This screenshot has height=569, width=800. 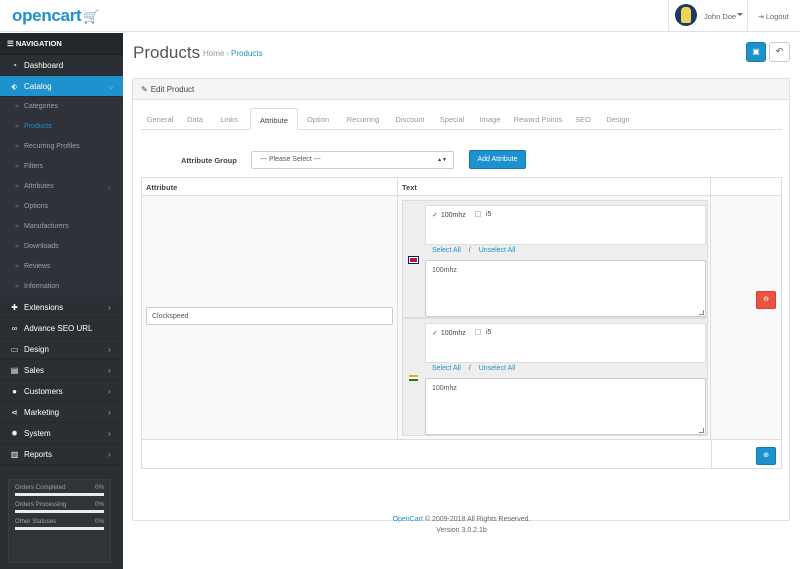 What do you see at coordinates (61, 267) in the screenshot?
I see `sidebar-item-reviews: » Reviews` at bounding box center [61, 267].